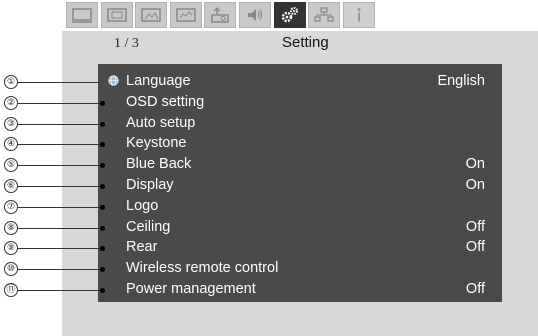  I want to click on menu-item-label: Language, so click(158, 81).